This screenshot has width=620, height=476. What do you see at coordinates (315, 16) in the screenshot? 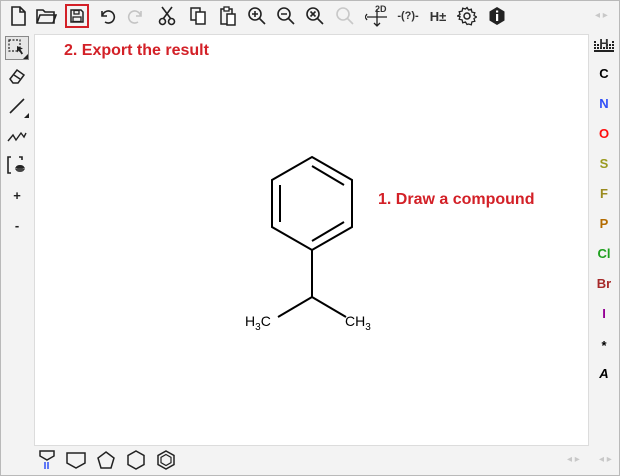
I see `clear-canvas-icon` at bounding box center [315, 16].